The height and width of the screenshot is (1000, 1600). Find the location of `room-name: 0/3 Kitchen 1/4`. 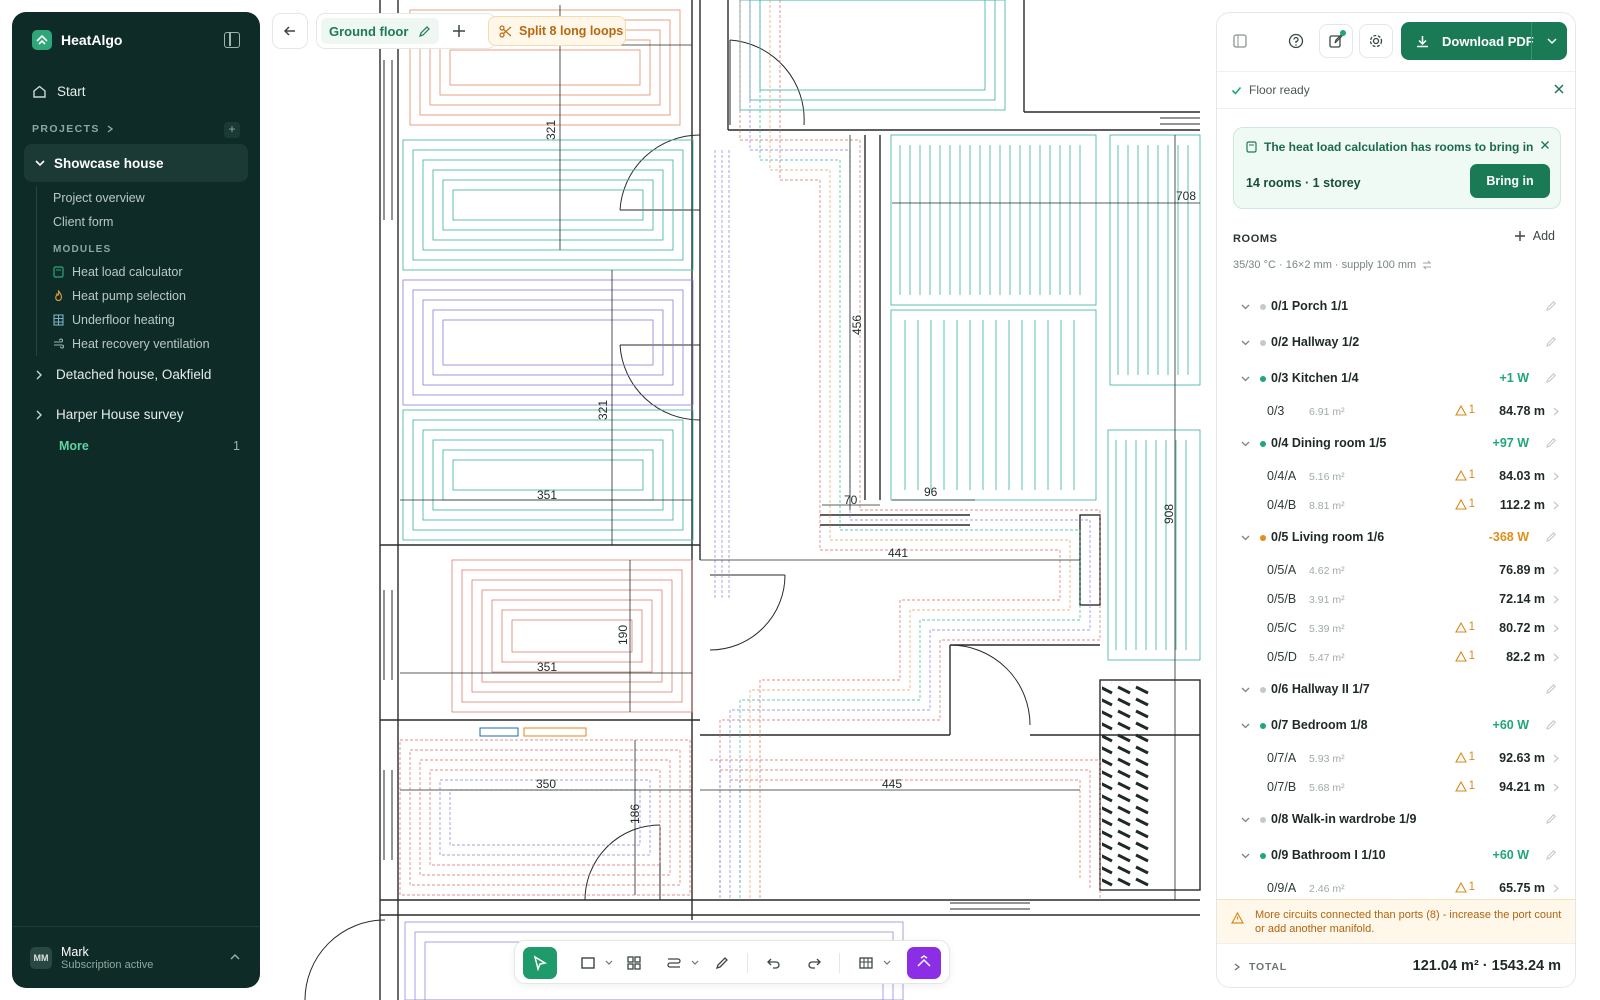

room-name: 0/3 Kitchen 1/4 is located at coordinates (1315, 378).